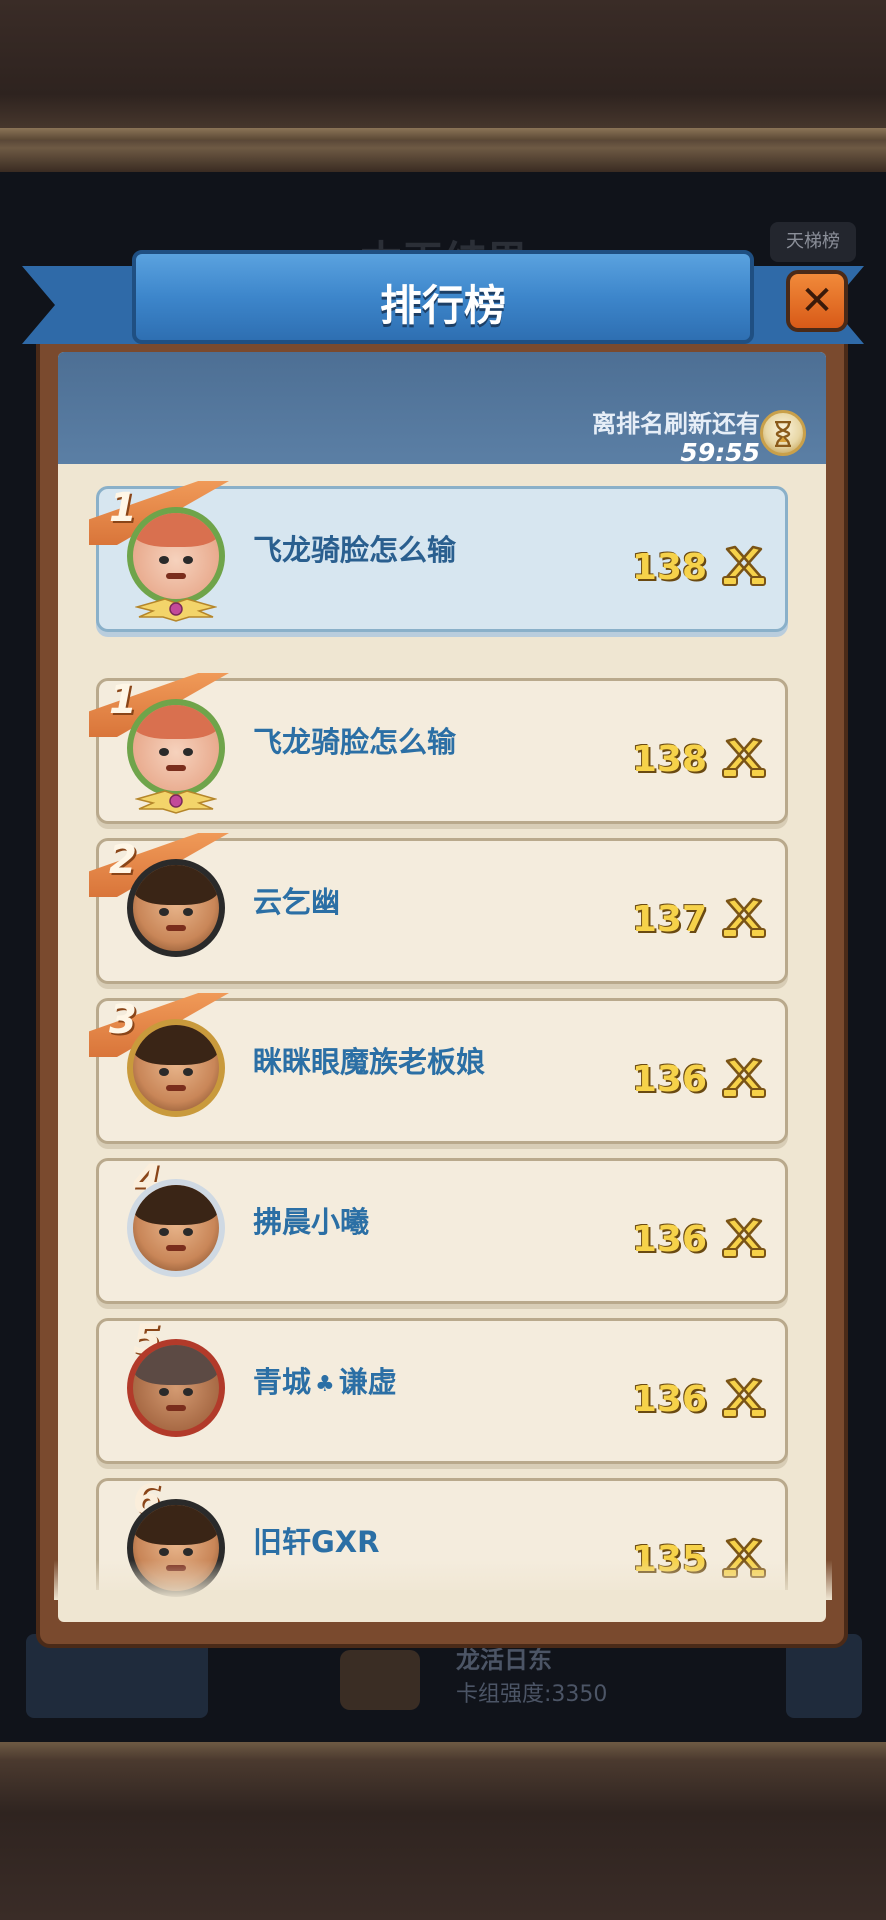 The height and width of the screenshot is (1920, 886). I want to click on banner-main: 排行榜, so click(443, 297).